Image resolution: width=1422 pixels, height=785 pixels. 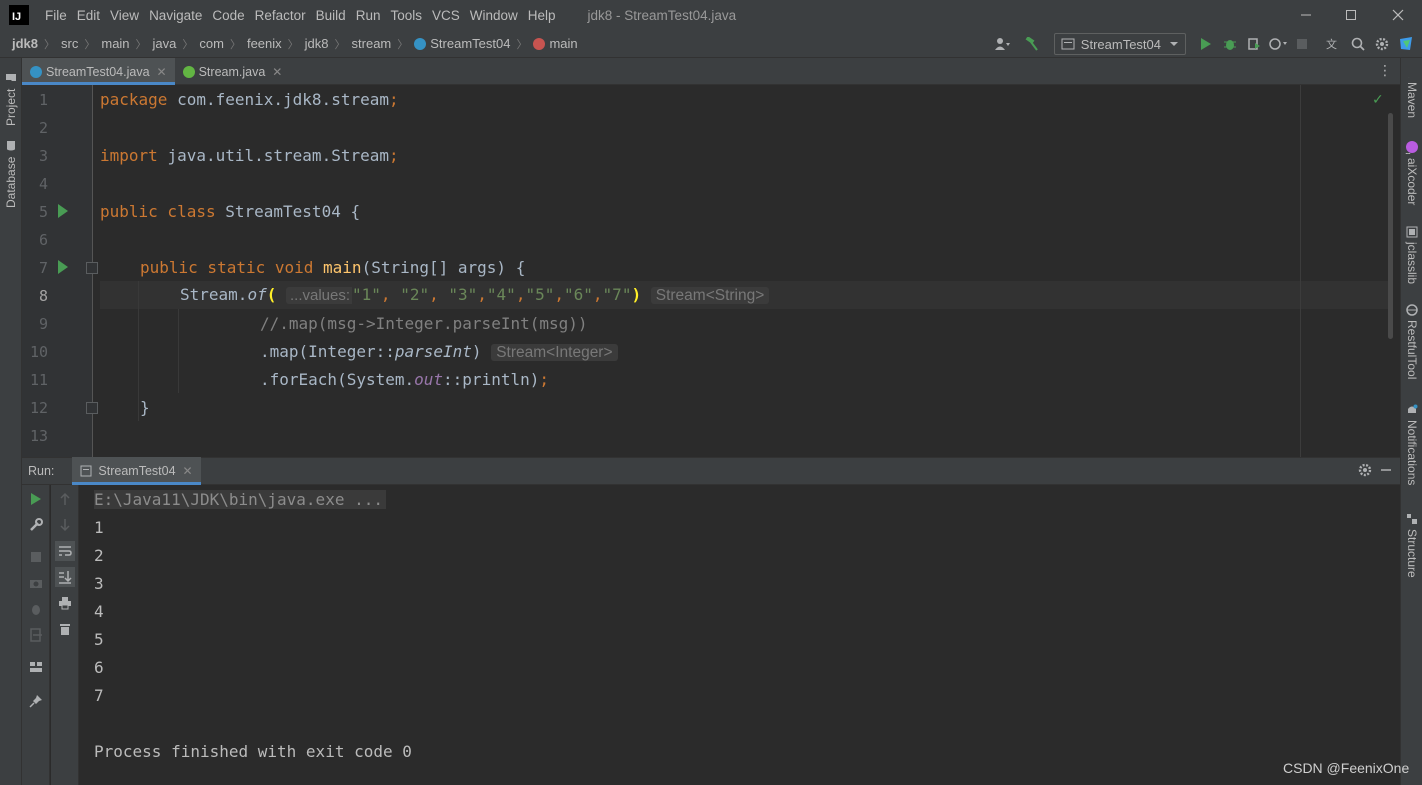 What do you see at coordinates (65, 577) in the screenshot?
I see `scroll-to-end-button` at bounding box center [65, 577].